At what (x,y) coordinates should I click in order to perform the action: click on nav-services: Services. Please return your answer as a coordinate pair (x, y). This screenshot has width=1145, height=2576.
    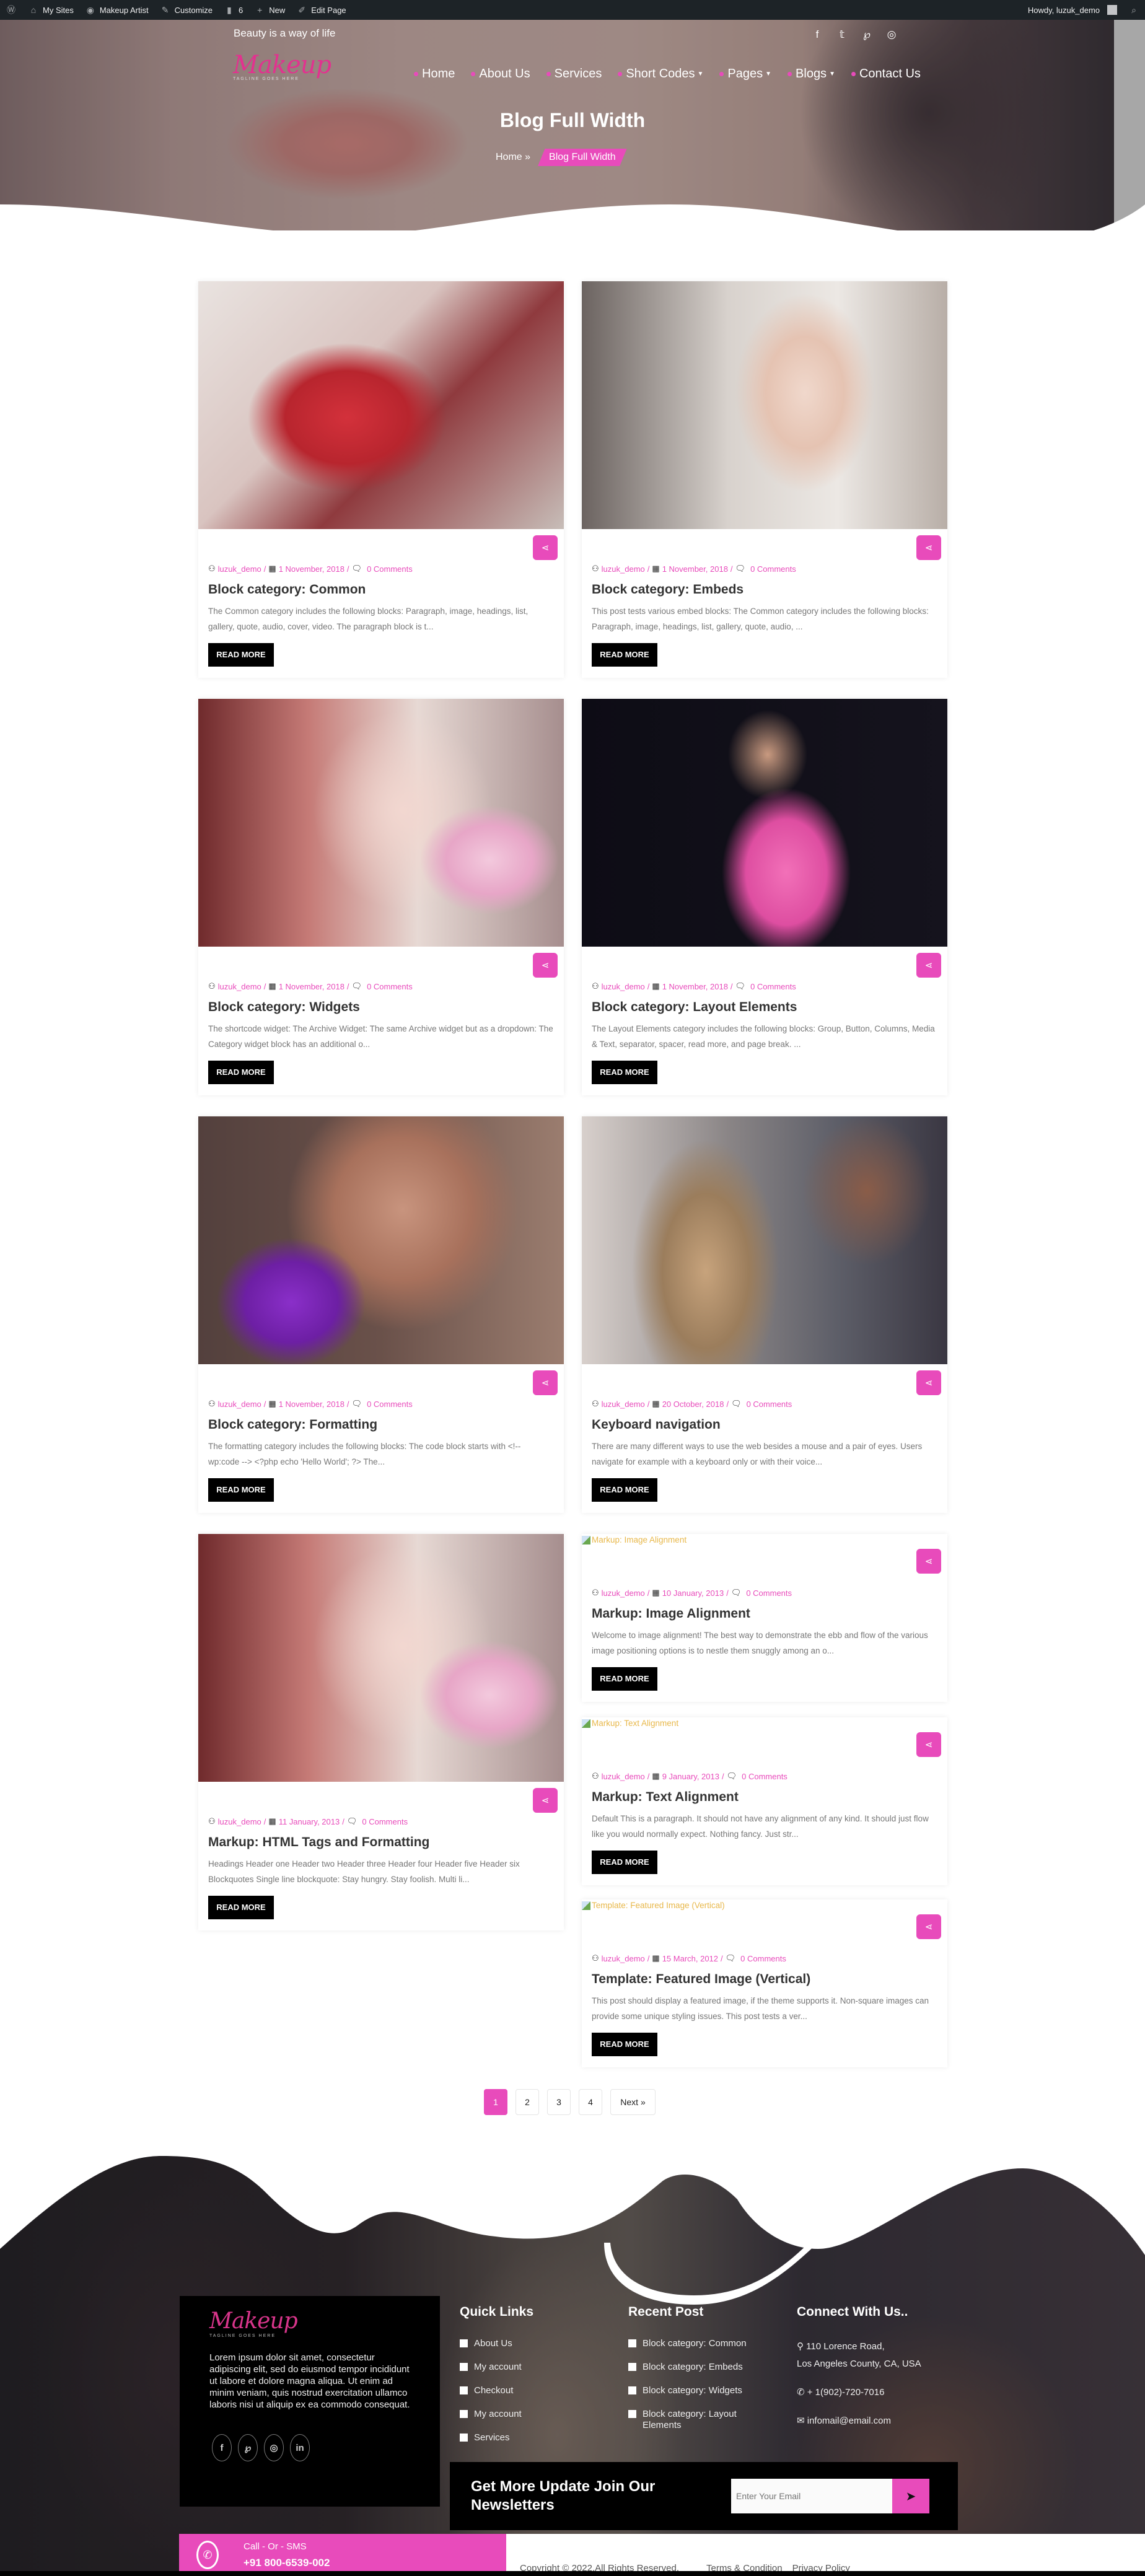
    Looking at the image, I should click on (574, 74).